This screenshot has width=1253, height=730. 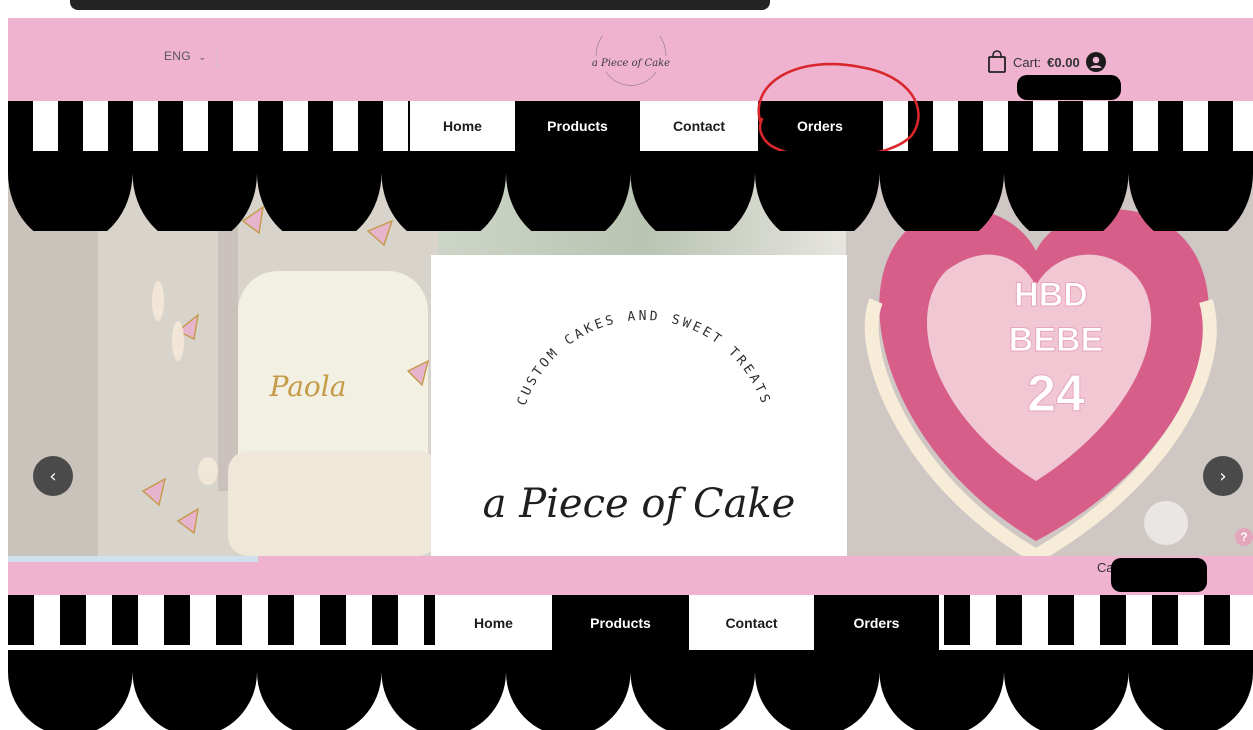 I want to click on logo-arc-text: CUSTOM CAKES AND SWEET TREATS, so click(x=643, y=358).